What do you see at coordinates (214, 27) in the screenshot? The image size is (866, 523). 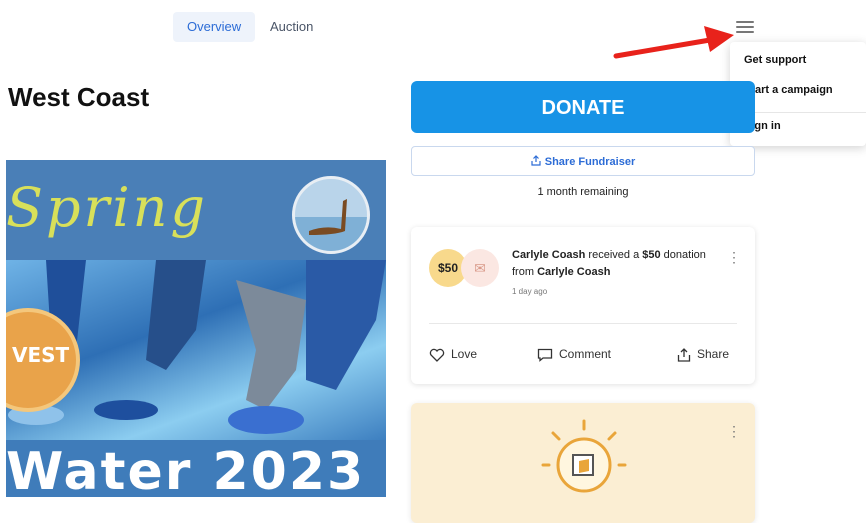 I see `tab-overview: Overview` at bounding box center [214, 27].